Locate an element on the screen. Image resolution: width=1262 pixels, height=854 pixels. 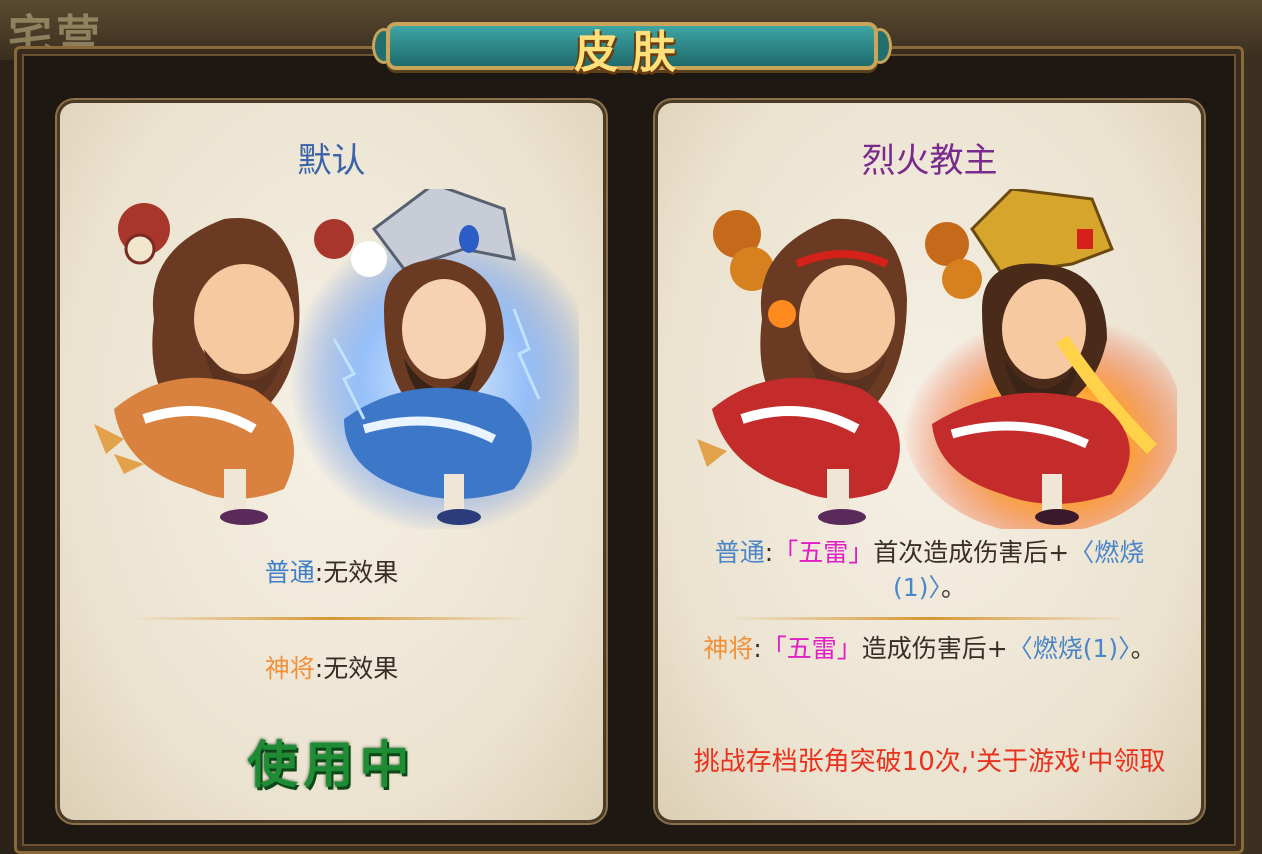
god-effect-line: 神将:无效果 is located at coordinates (331, 668).